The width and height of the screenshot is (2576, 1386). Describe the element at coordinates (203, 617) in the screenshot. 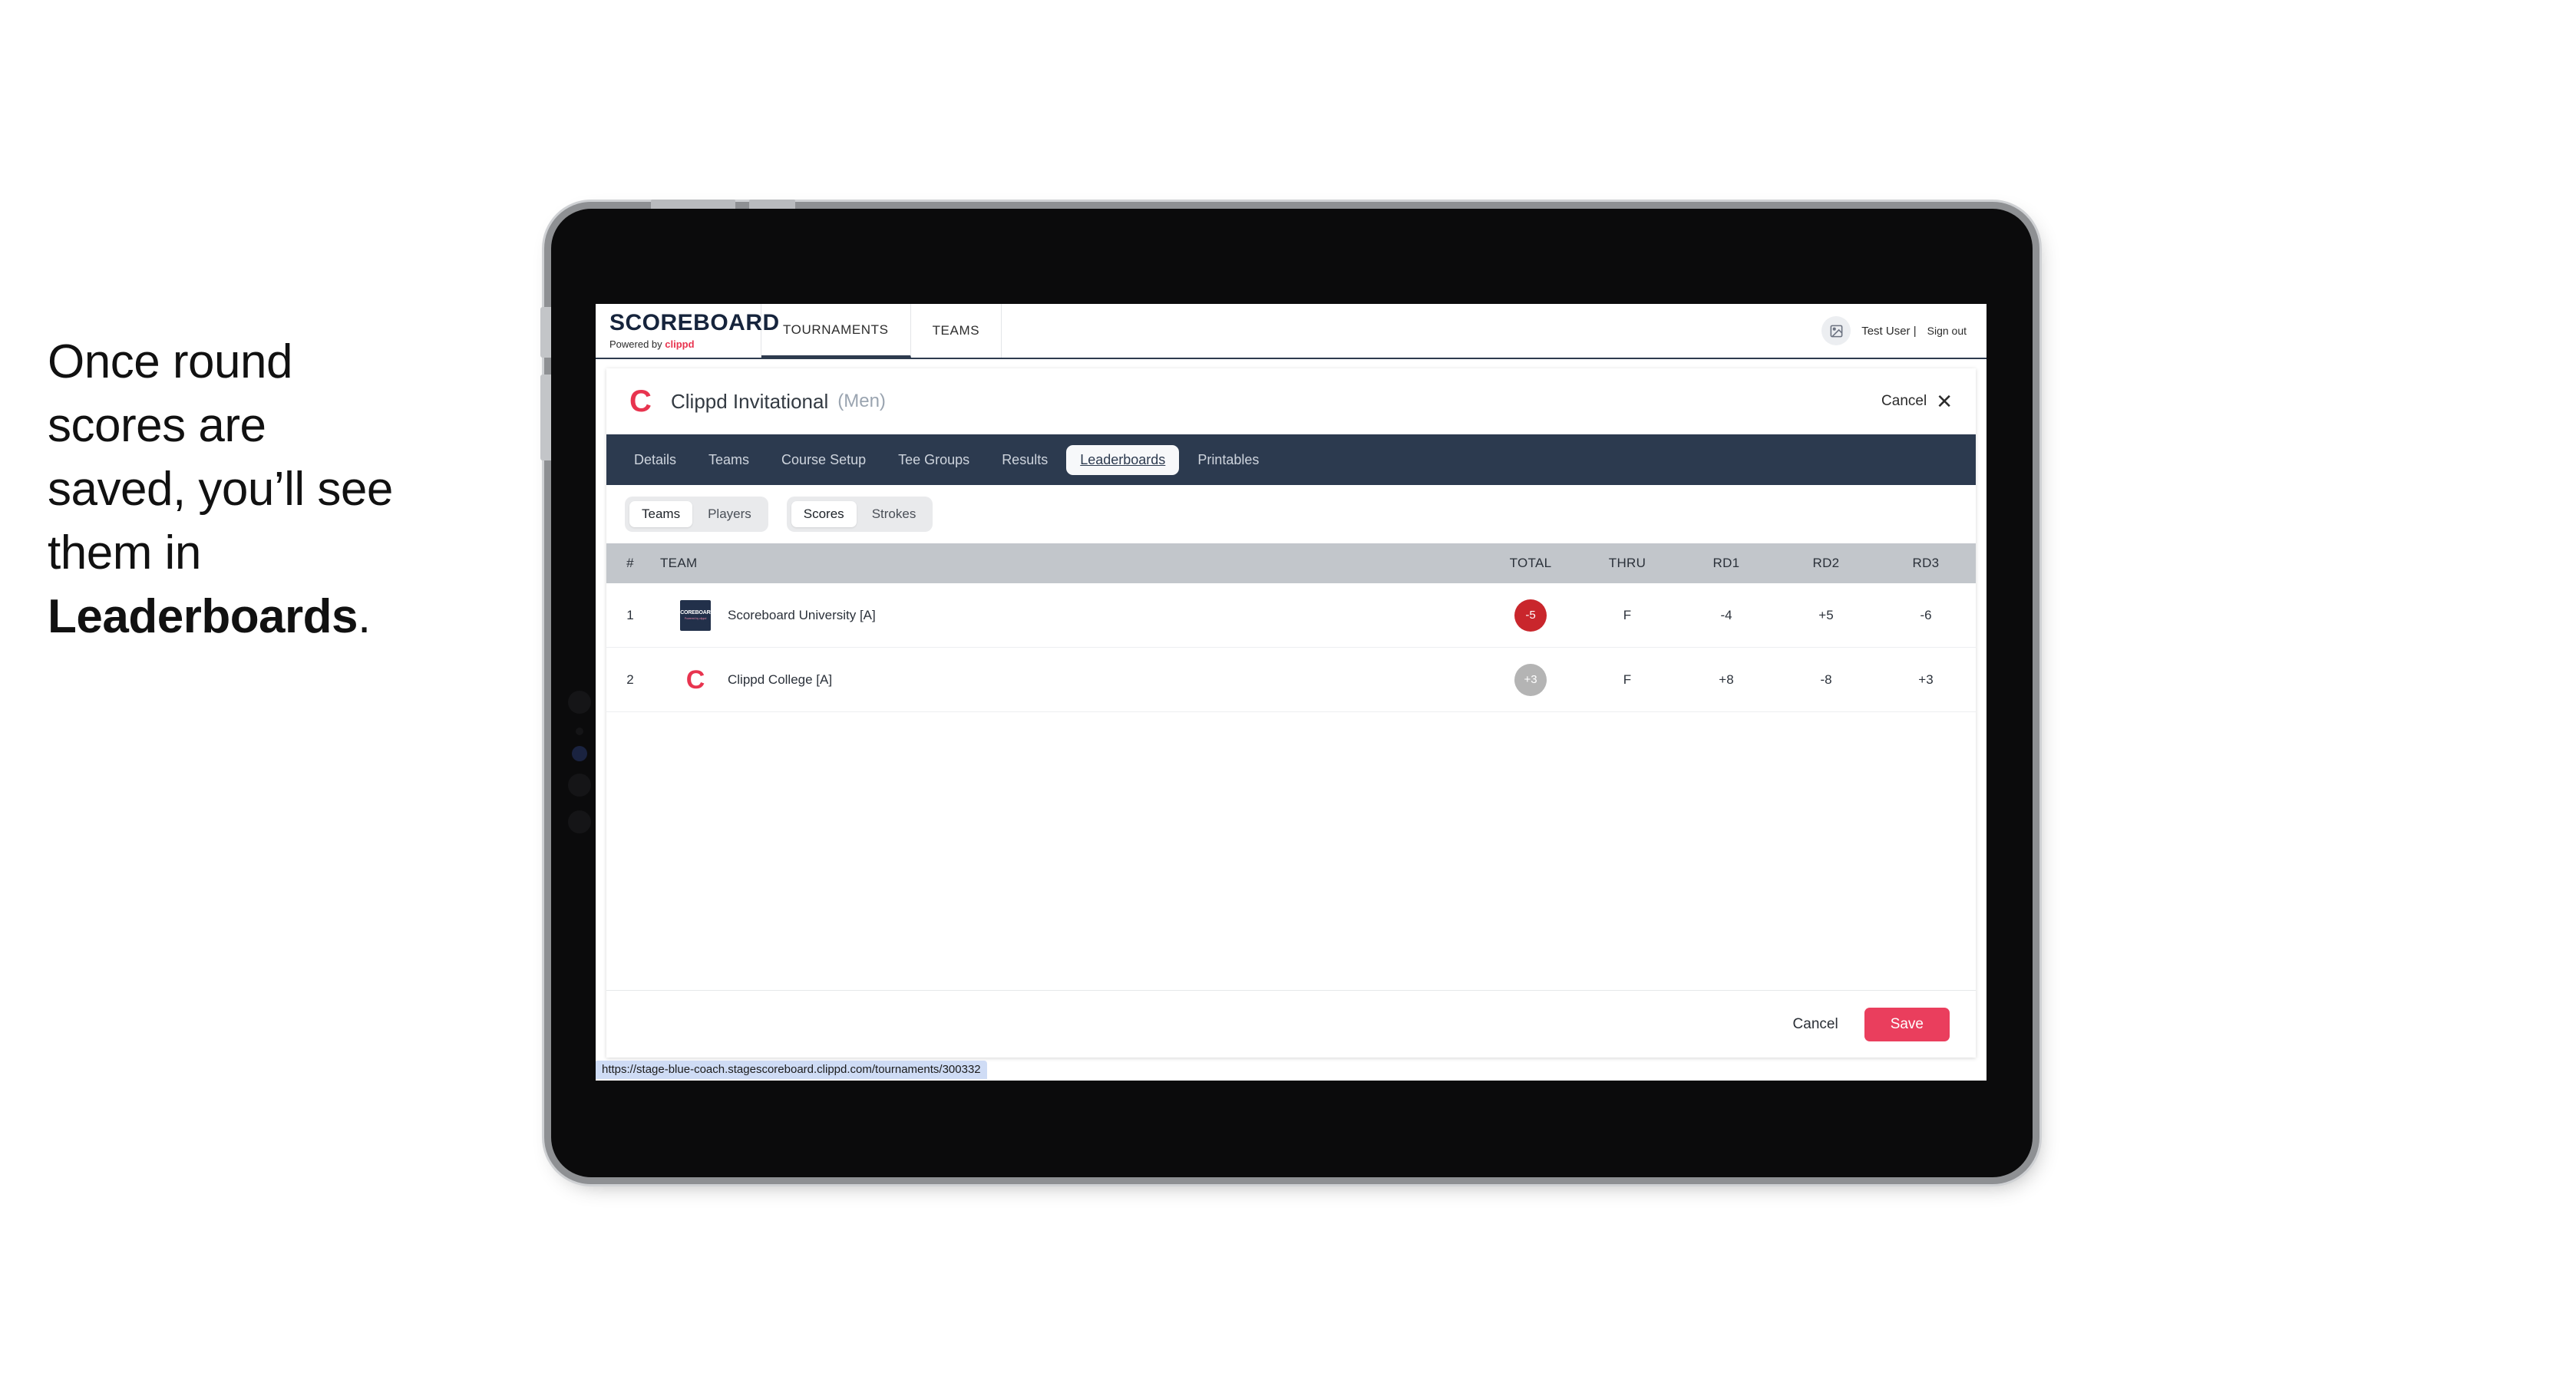

I see `annotation-bold-term: Leaderboards` at that location.